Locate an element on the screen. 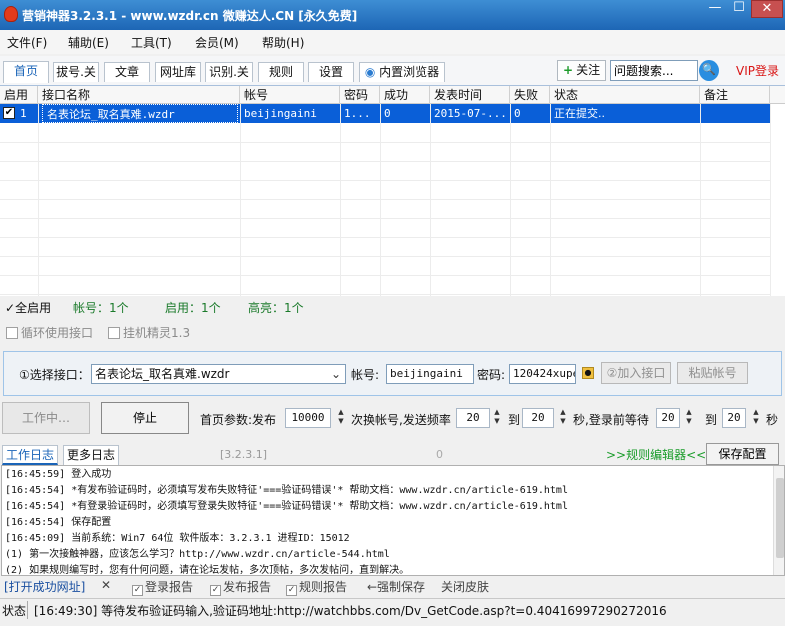  globe-icon: ◉ is located at coordinates (370, 72).